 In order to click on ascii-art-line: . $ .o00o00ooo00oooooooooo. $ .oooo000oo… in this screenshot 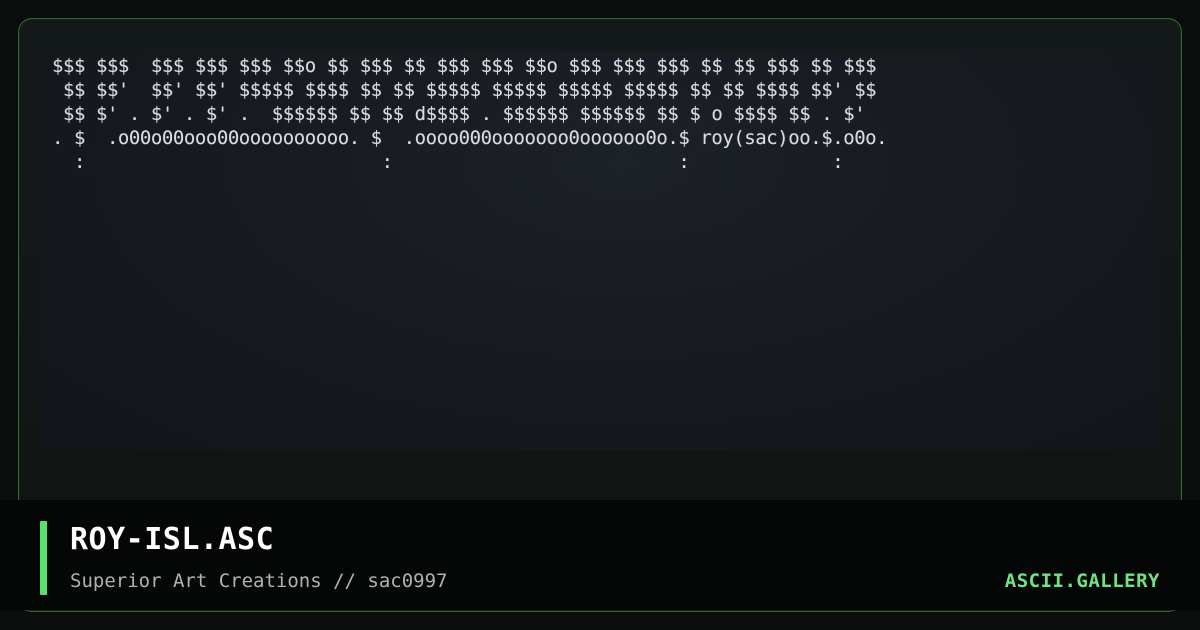, I will do `click(470, 138)`.